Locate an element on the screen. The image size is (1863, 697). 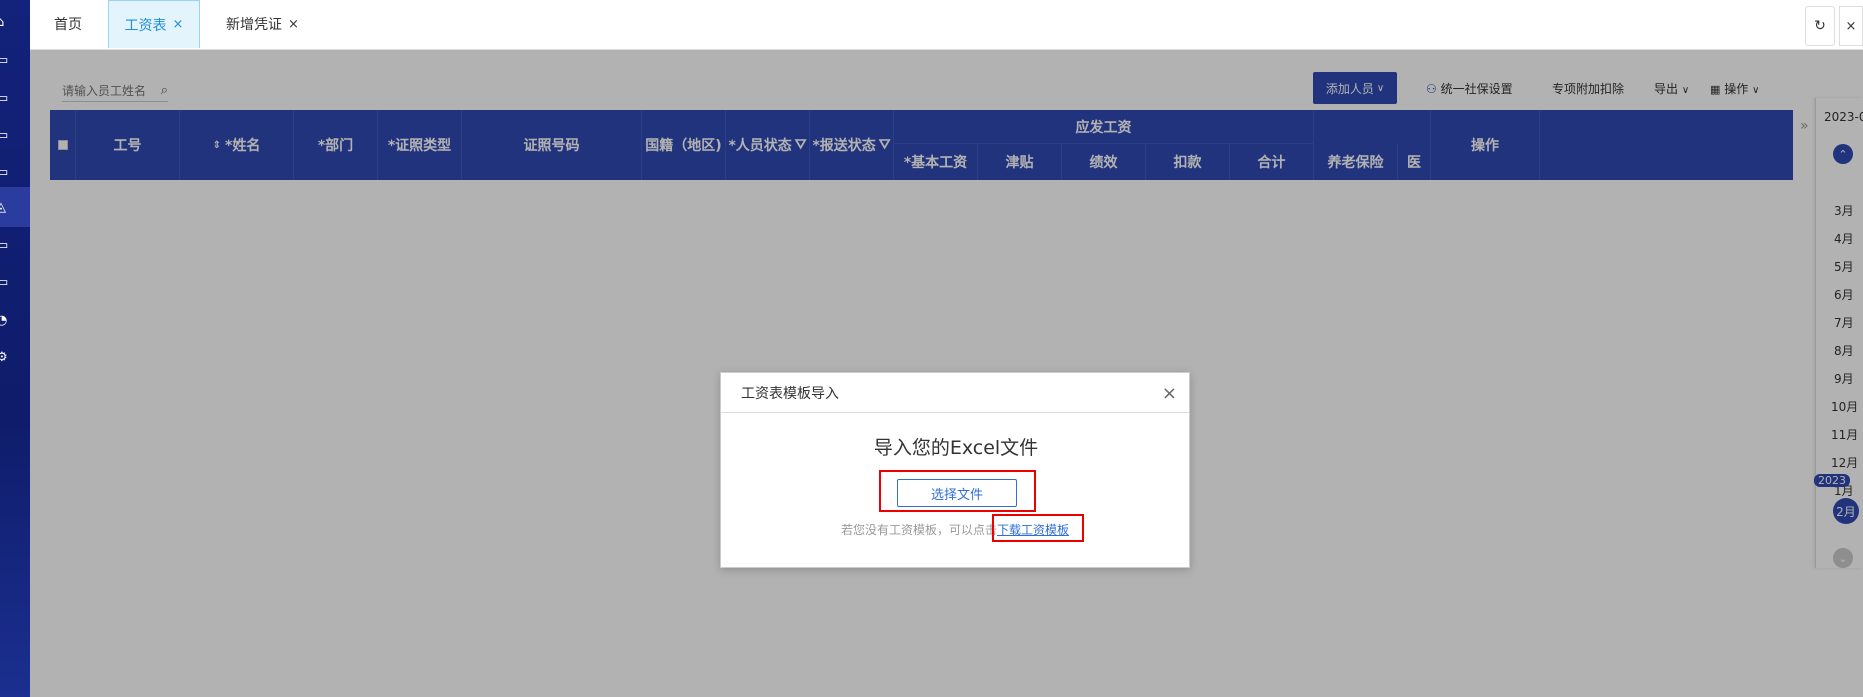
tab-bar: 首页 工资表 × 新增凭证 × ↻ × is located at coordinates (946, 25).